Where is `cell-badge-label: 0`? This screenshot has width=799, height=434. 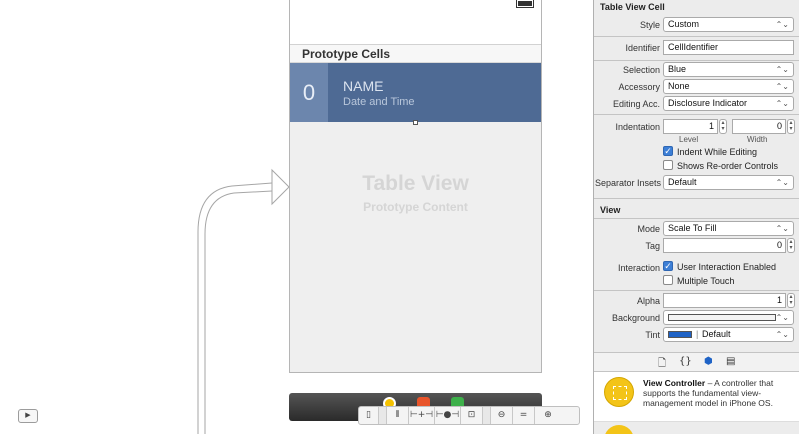
cell-badge-label: 0 is located at coordinates (309, 92).